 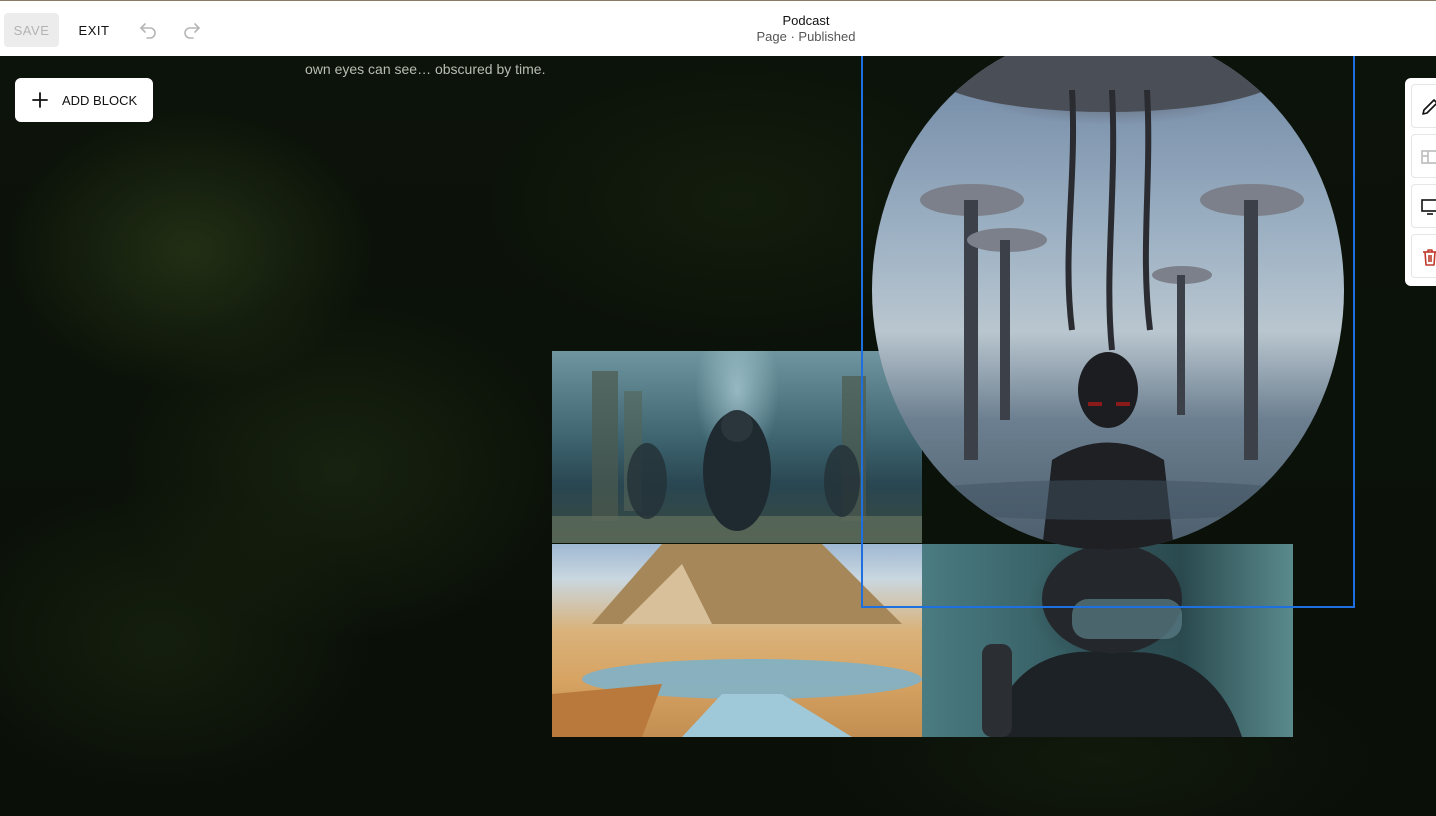 I want to click on gallery-image-desert-pyramid, so click(x=737, y=640).